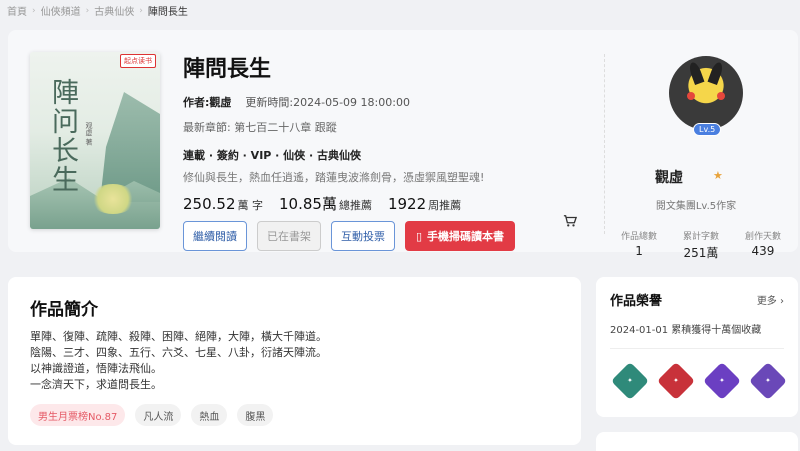 The width and height of the screenshot is (800, 451). I want to click on cart-icon, so click(570, 223).